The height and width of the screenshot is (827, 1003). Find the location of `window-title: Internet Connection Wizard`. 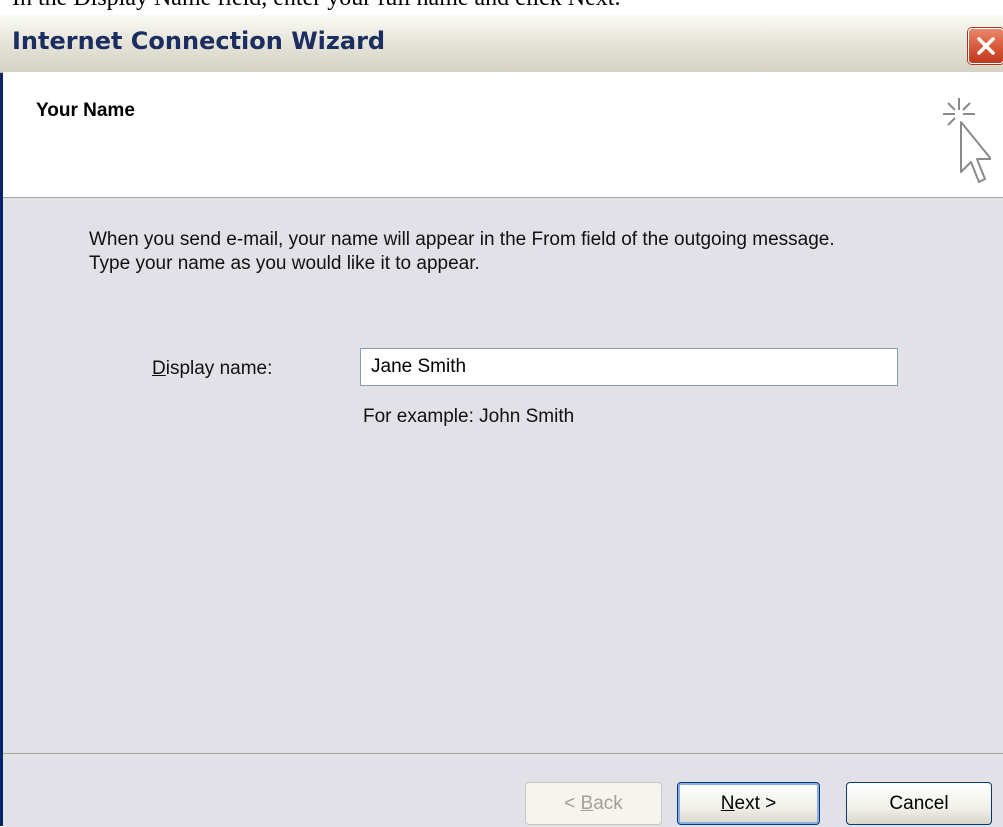

window-title: Internet Connection Wizard is located at coordinates (199, 41).